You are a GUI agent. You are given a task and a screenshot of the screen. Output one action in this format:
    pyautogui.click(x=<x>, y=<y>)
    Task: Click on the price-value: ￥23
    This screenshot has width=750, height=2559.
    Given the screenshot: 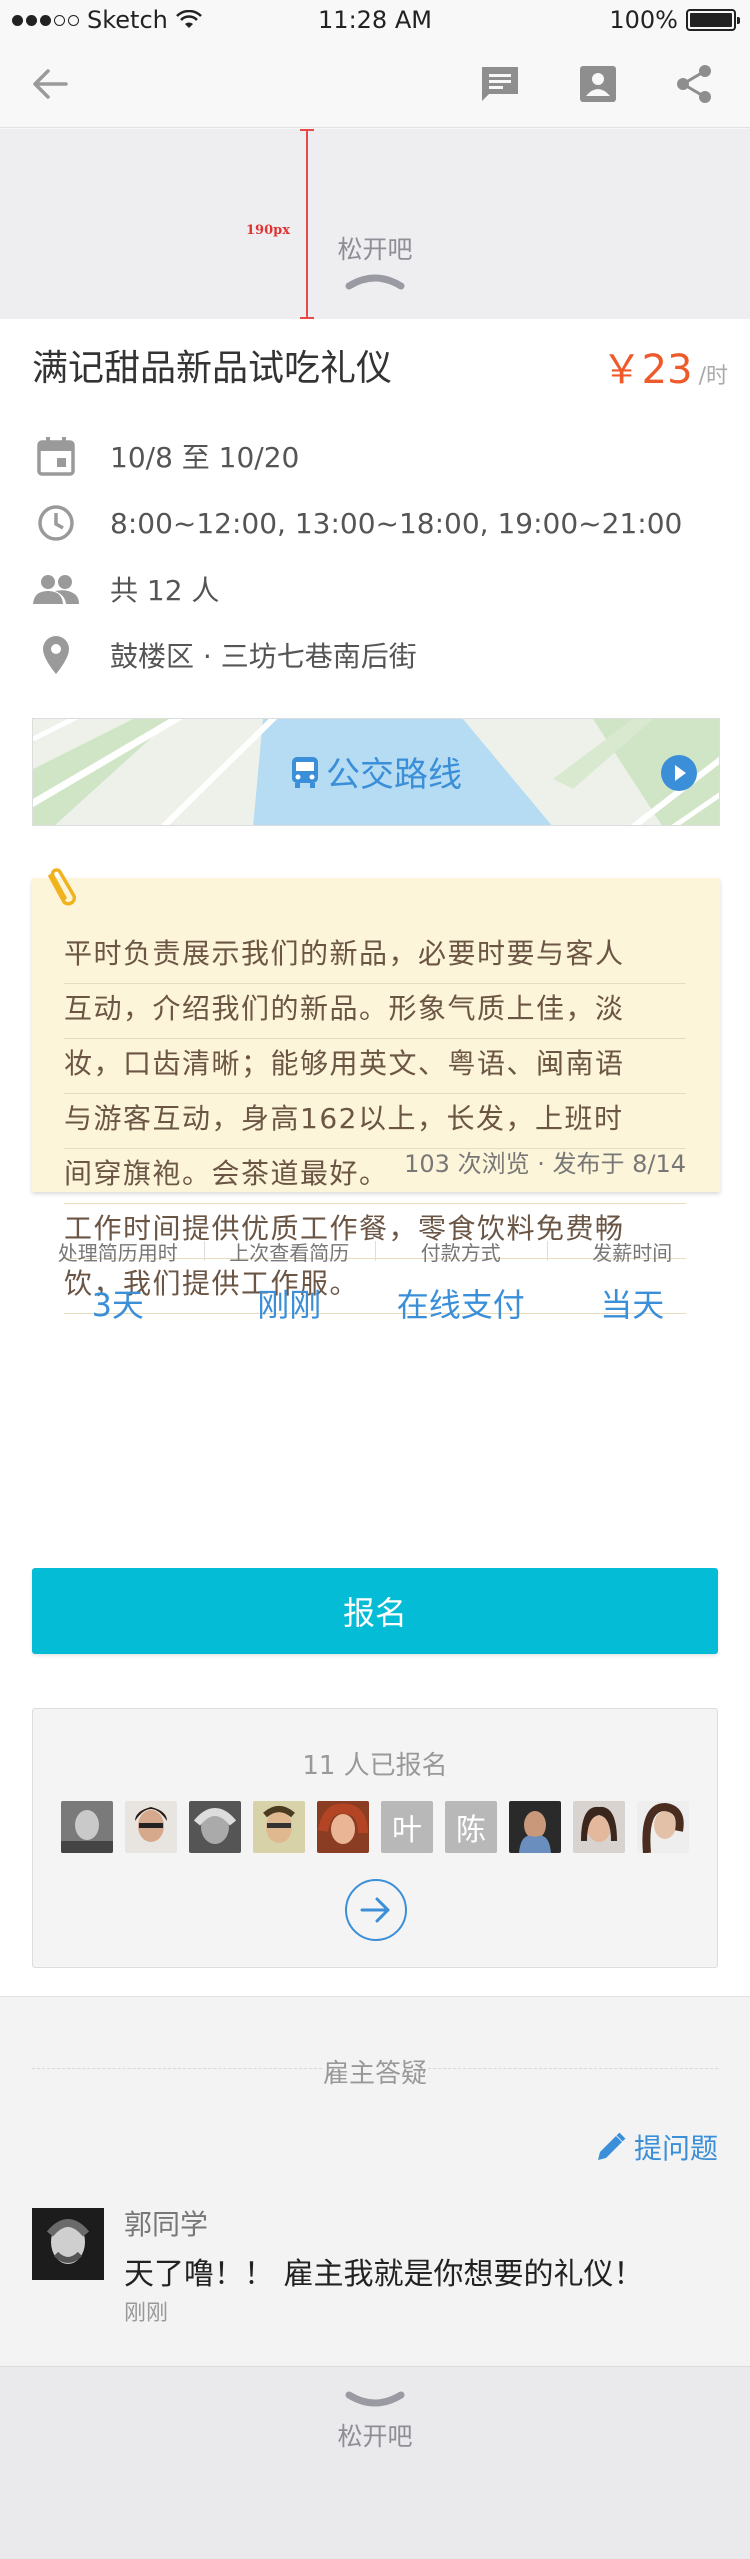 What is the action you would take?
    pyautogui.click(x=647, y=370)
    